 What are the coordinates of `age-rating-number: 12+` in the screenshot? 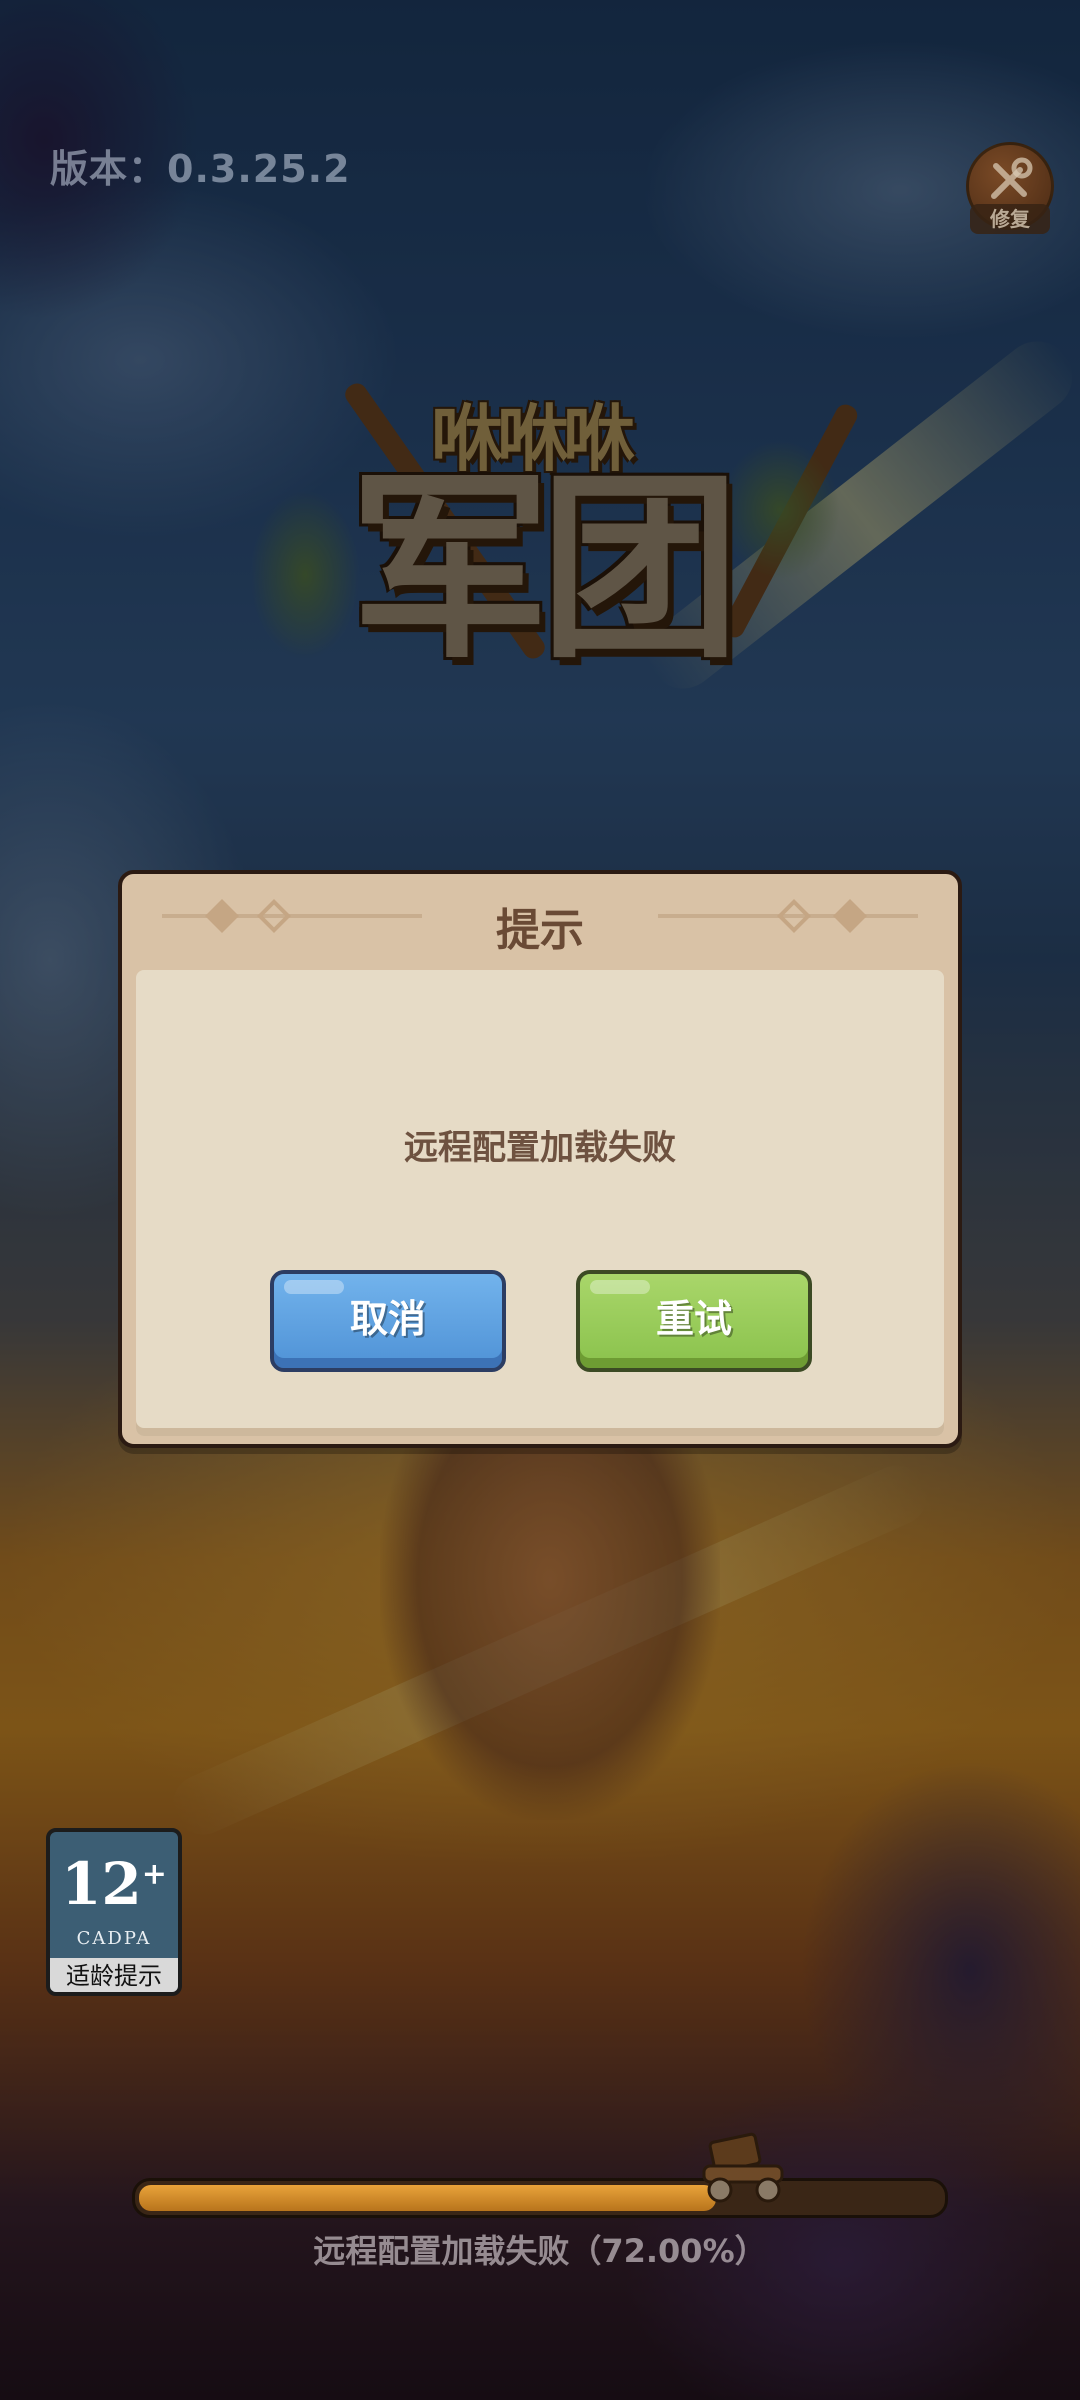 It's located at (114, 1884).